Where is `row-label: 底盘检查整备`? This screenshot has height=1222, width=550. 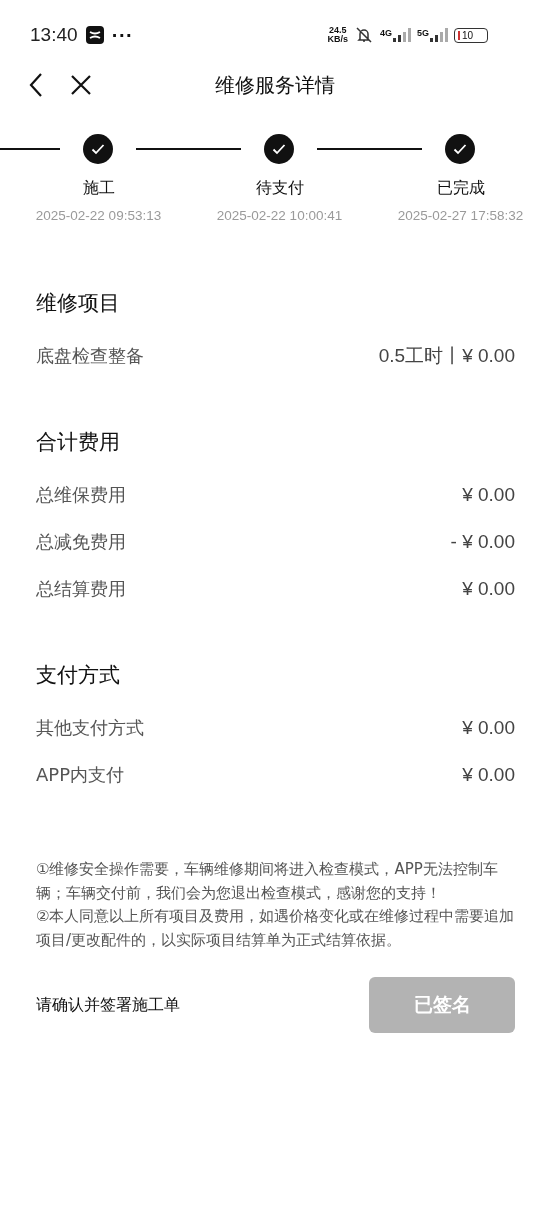
row-label: 底盘检查整备 is located at coordinates (90, 355).